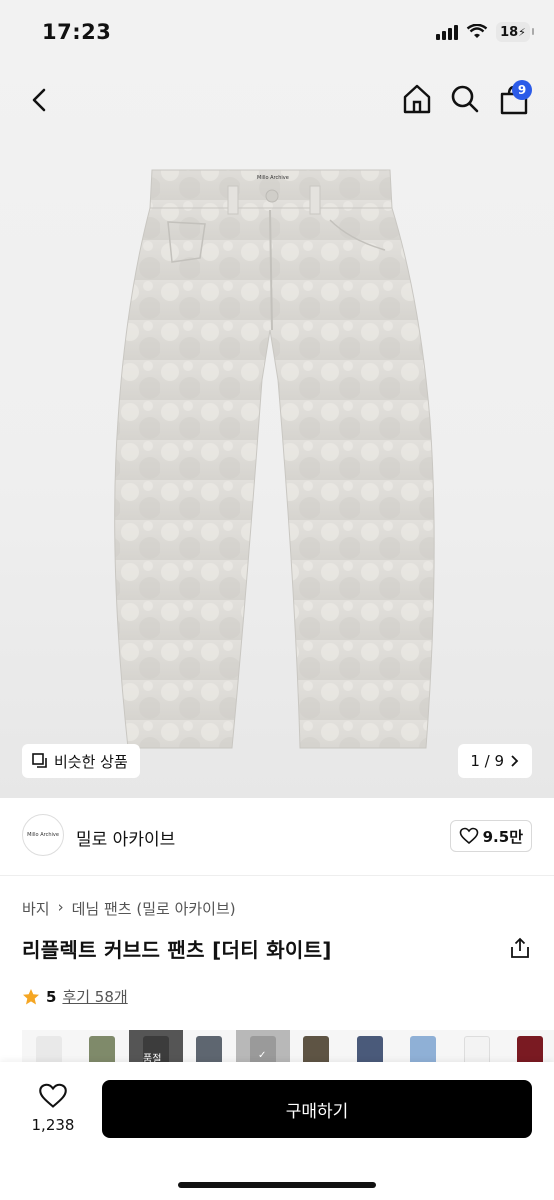 The height and width of the screenshot is (1200, 554). What do you see at coordinates (156, 1048) in the screenshot?
I see `color-option: 품절` at bounding box center [156, 1048].